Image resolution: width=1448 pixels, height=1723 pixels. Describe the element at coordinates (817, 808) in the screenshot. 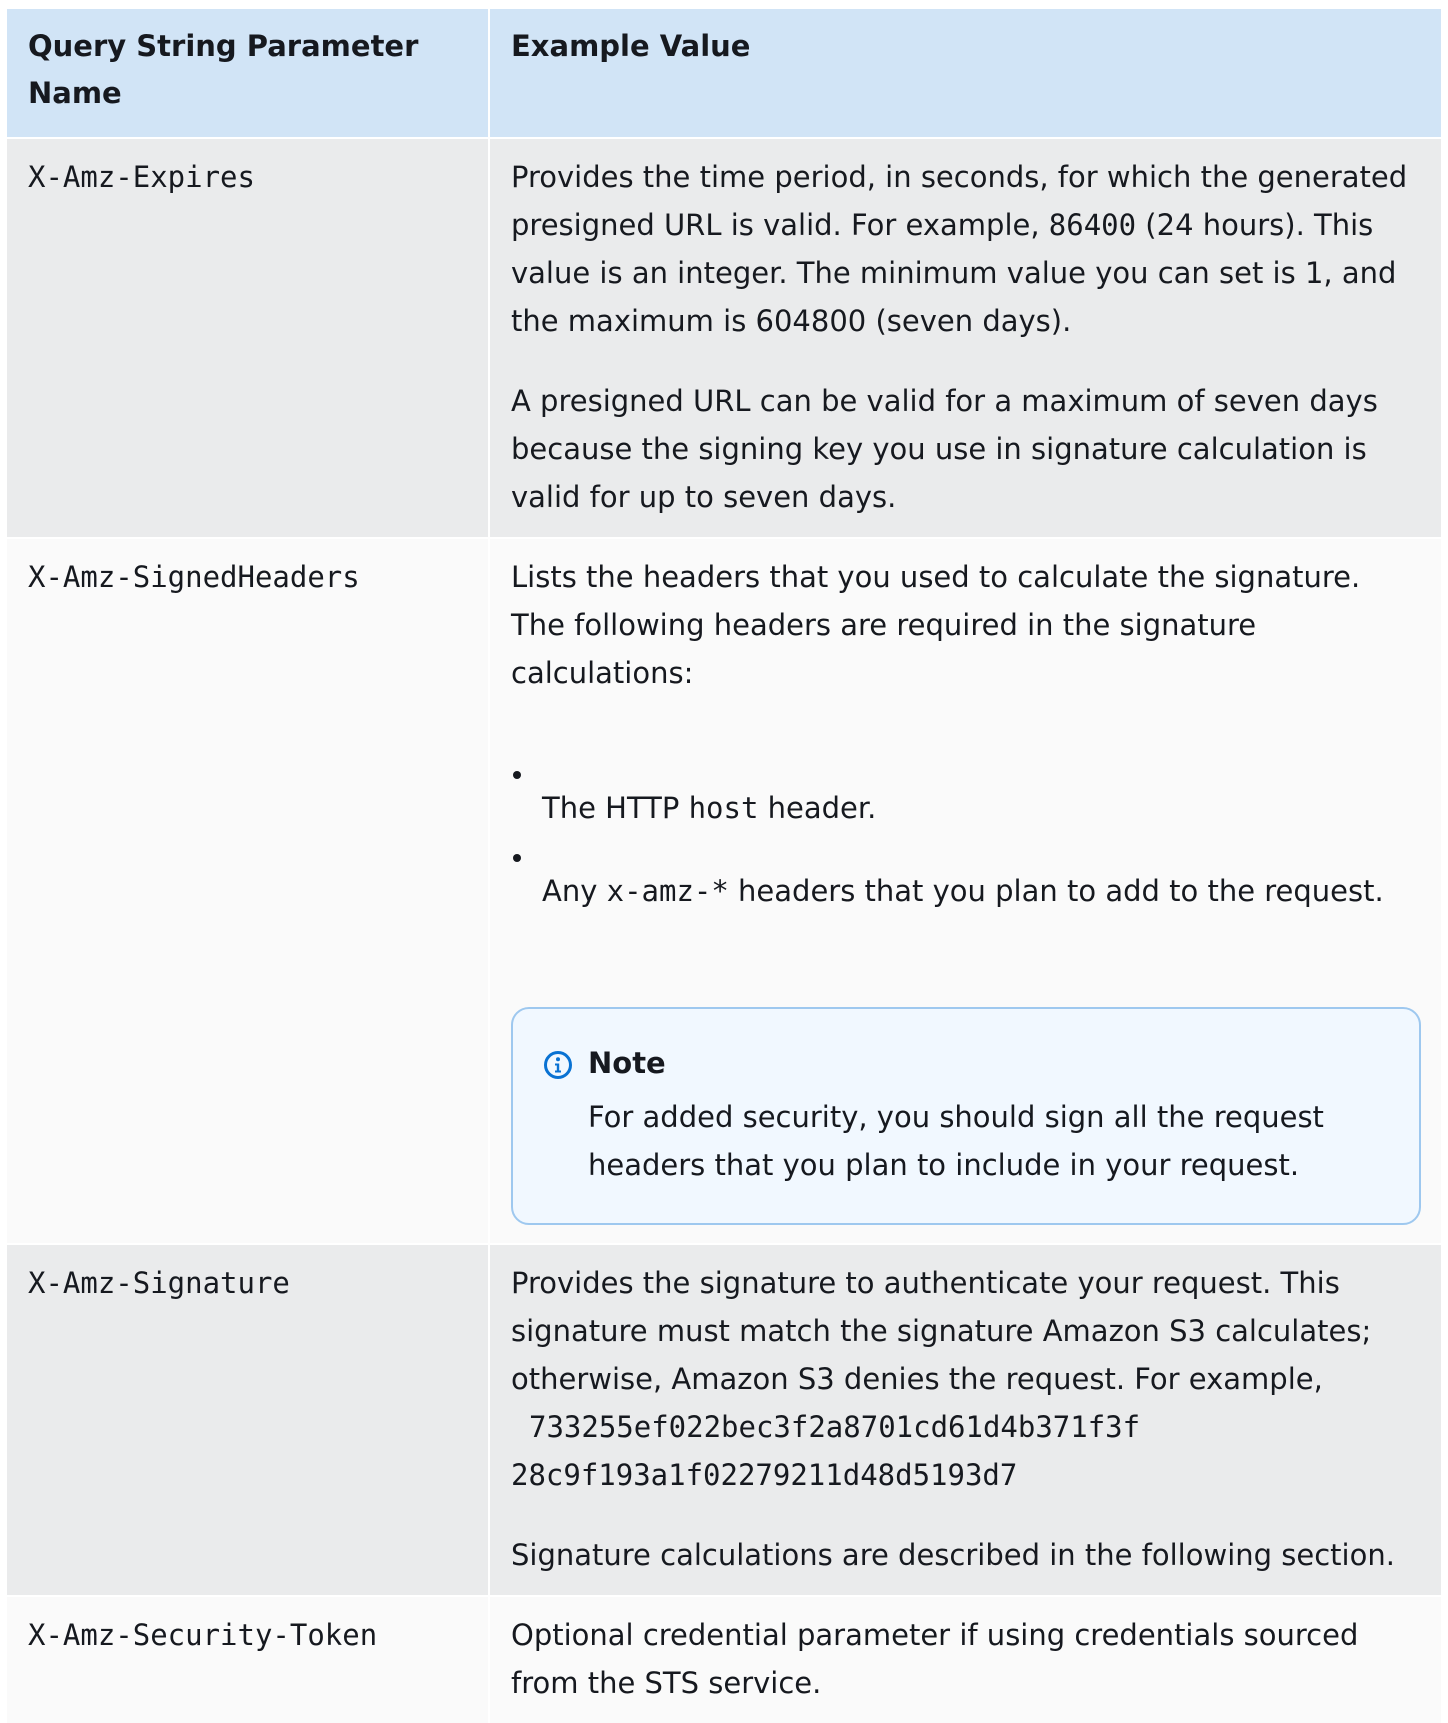

I see `list-item-text: header.` at that location.